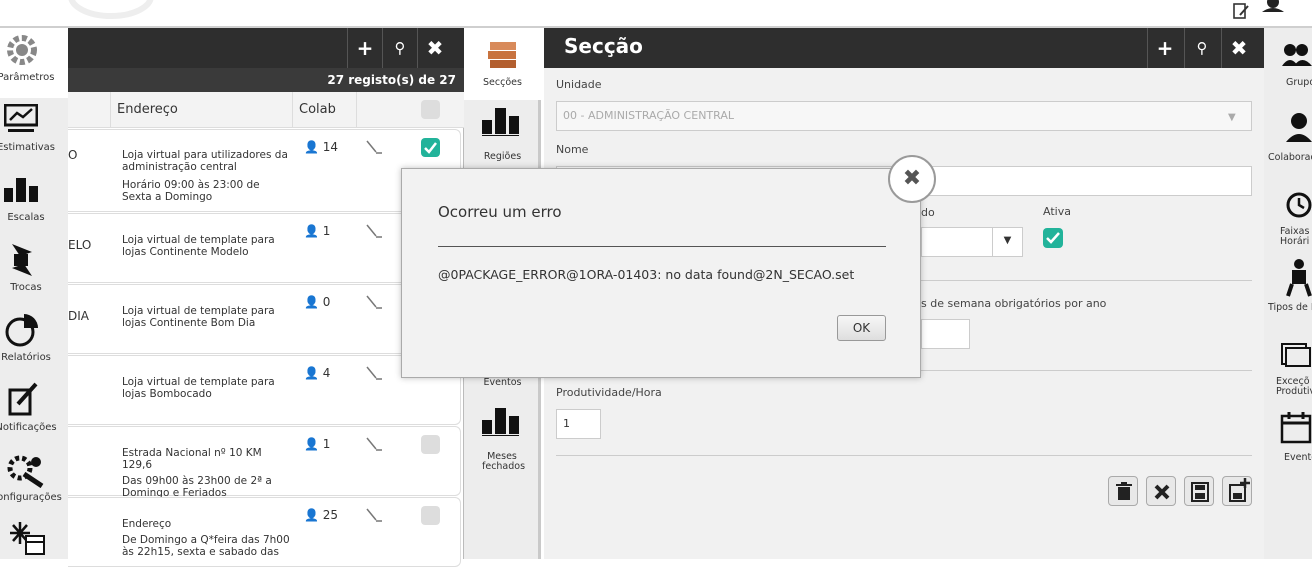  I want to click on form-header: Secção + ⚲ ✖, so click(904, 48).